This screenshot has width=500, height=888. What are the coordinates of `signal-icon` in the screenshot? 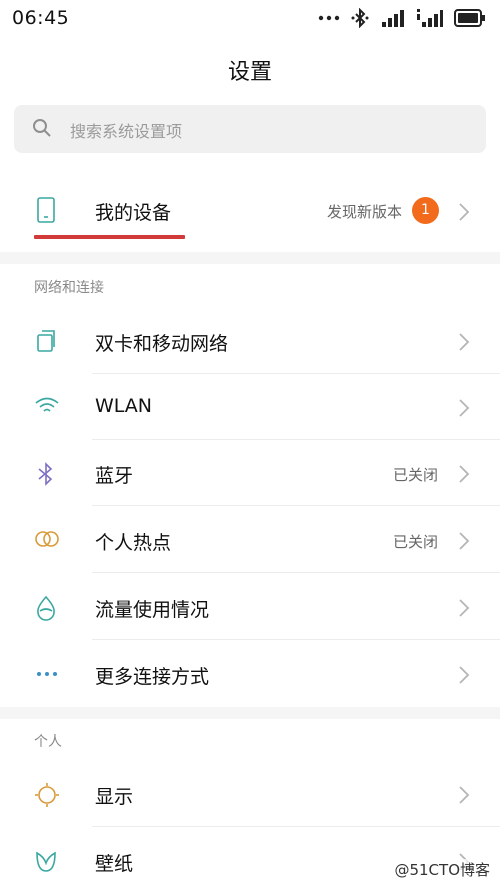 It's located at (393, 18).